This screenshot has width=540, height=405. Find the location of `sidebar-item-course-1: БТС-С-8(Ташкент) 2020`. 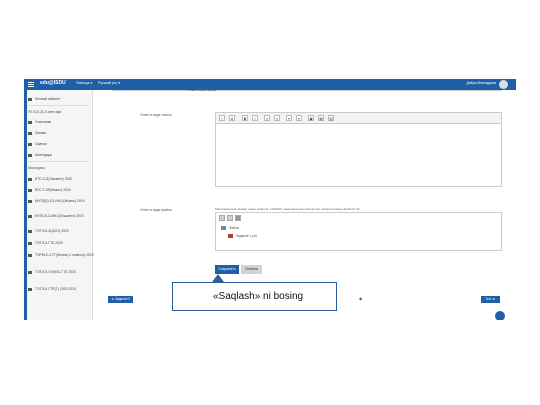

sidebar-item-course-1: БТС-С-8(Ташкент) 2020 is located at coordinates (50, 179).